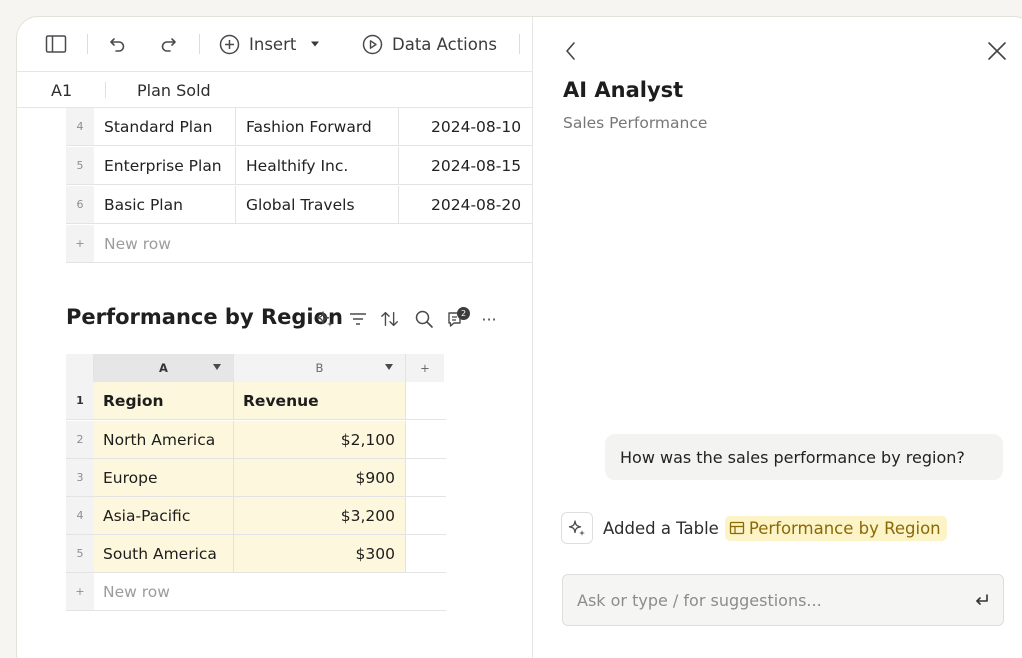 The image size is (1022, 658). I want to click on plus-circle-icon, so click(229, 44).